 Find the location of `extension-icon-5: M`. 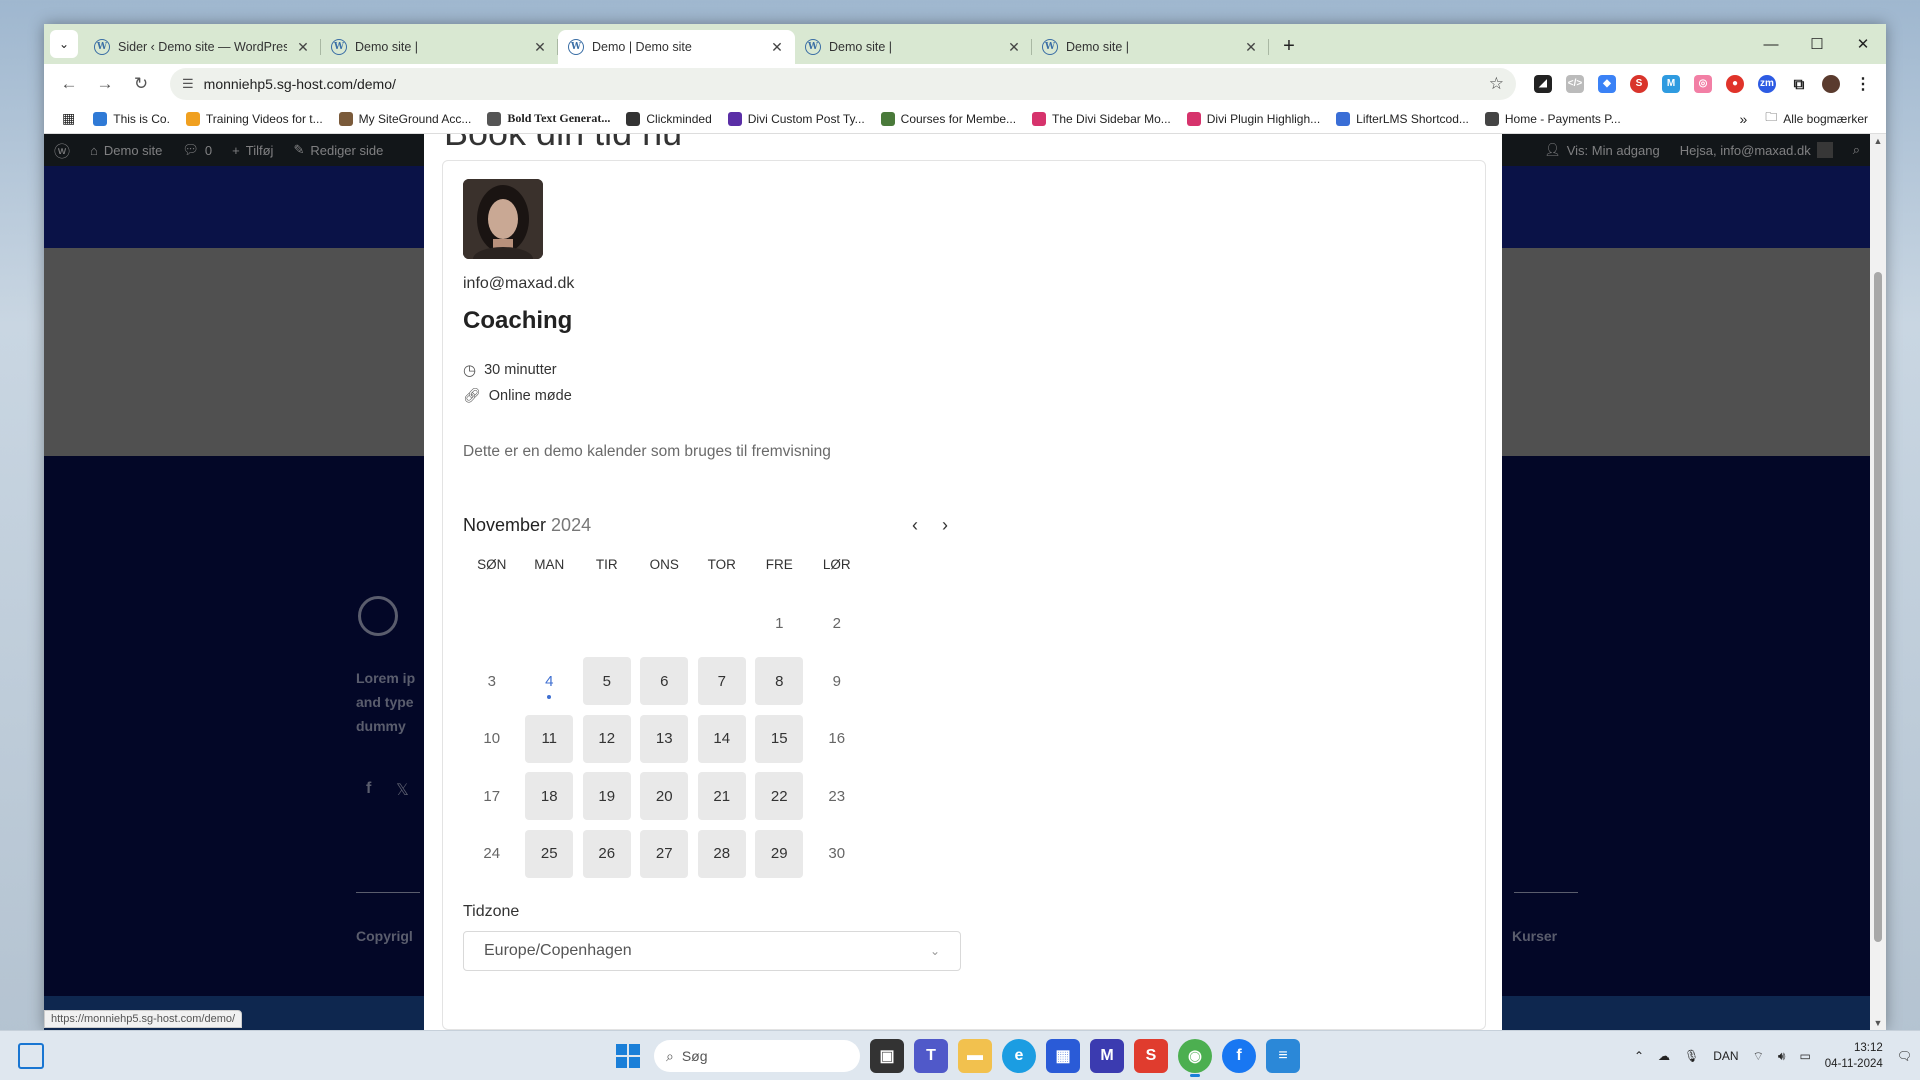

extension-icon-5: M is located at coordinates (1671, 84).